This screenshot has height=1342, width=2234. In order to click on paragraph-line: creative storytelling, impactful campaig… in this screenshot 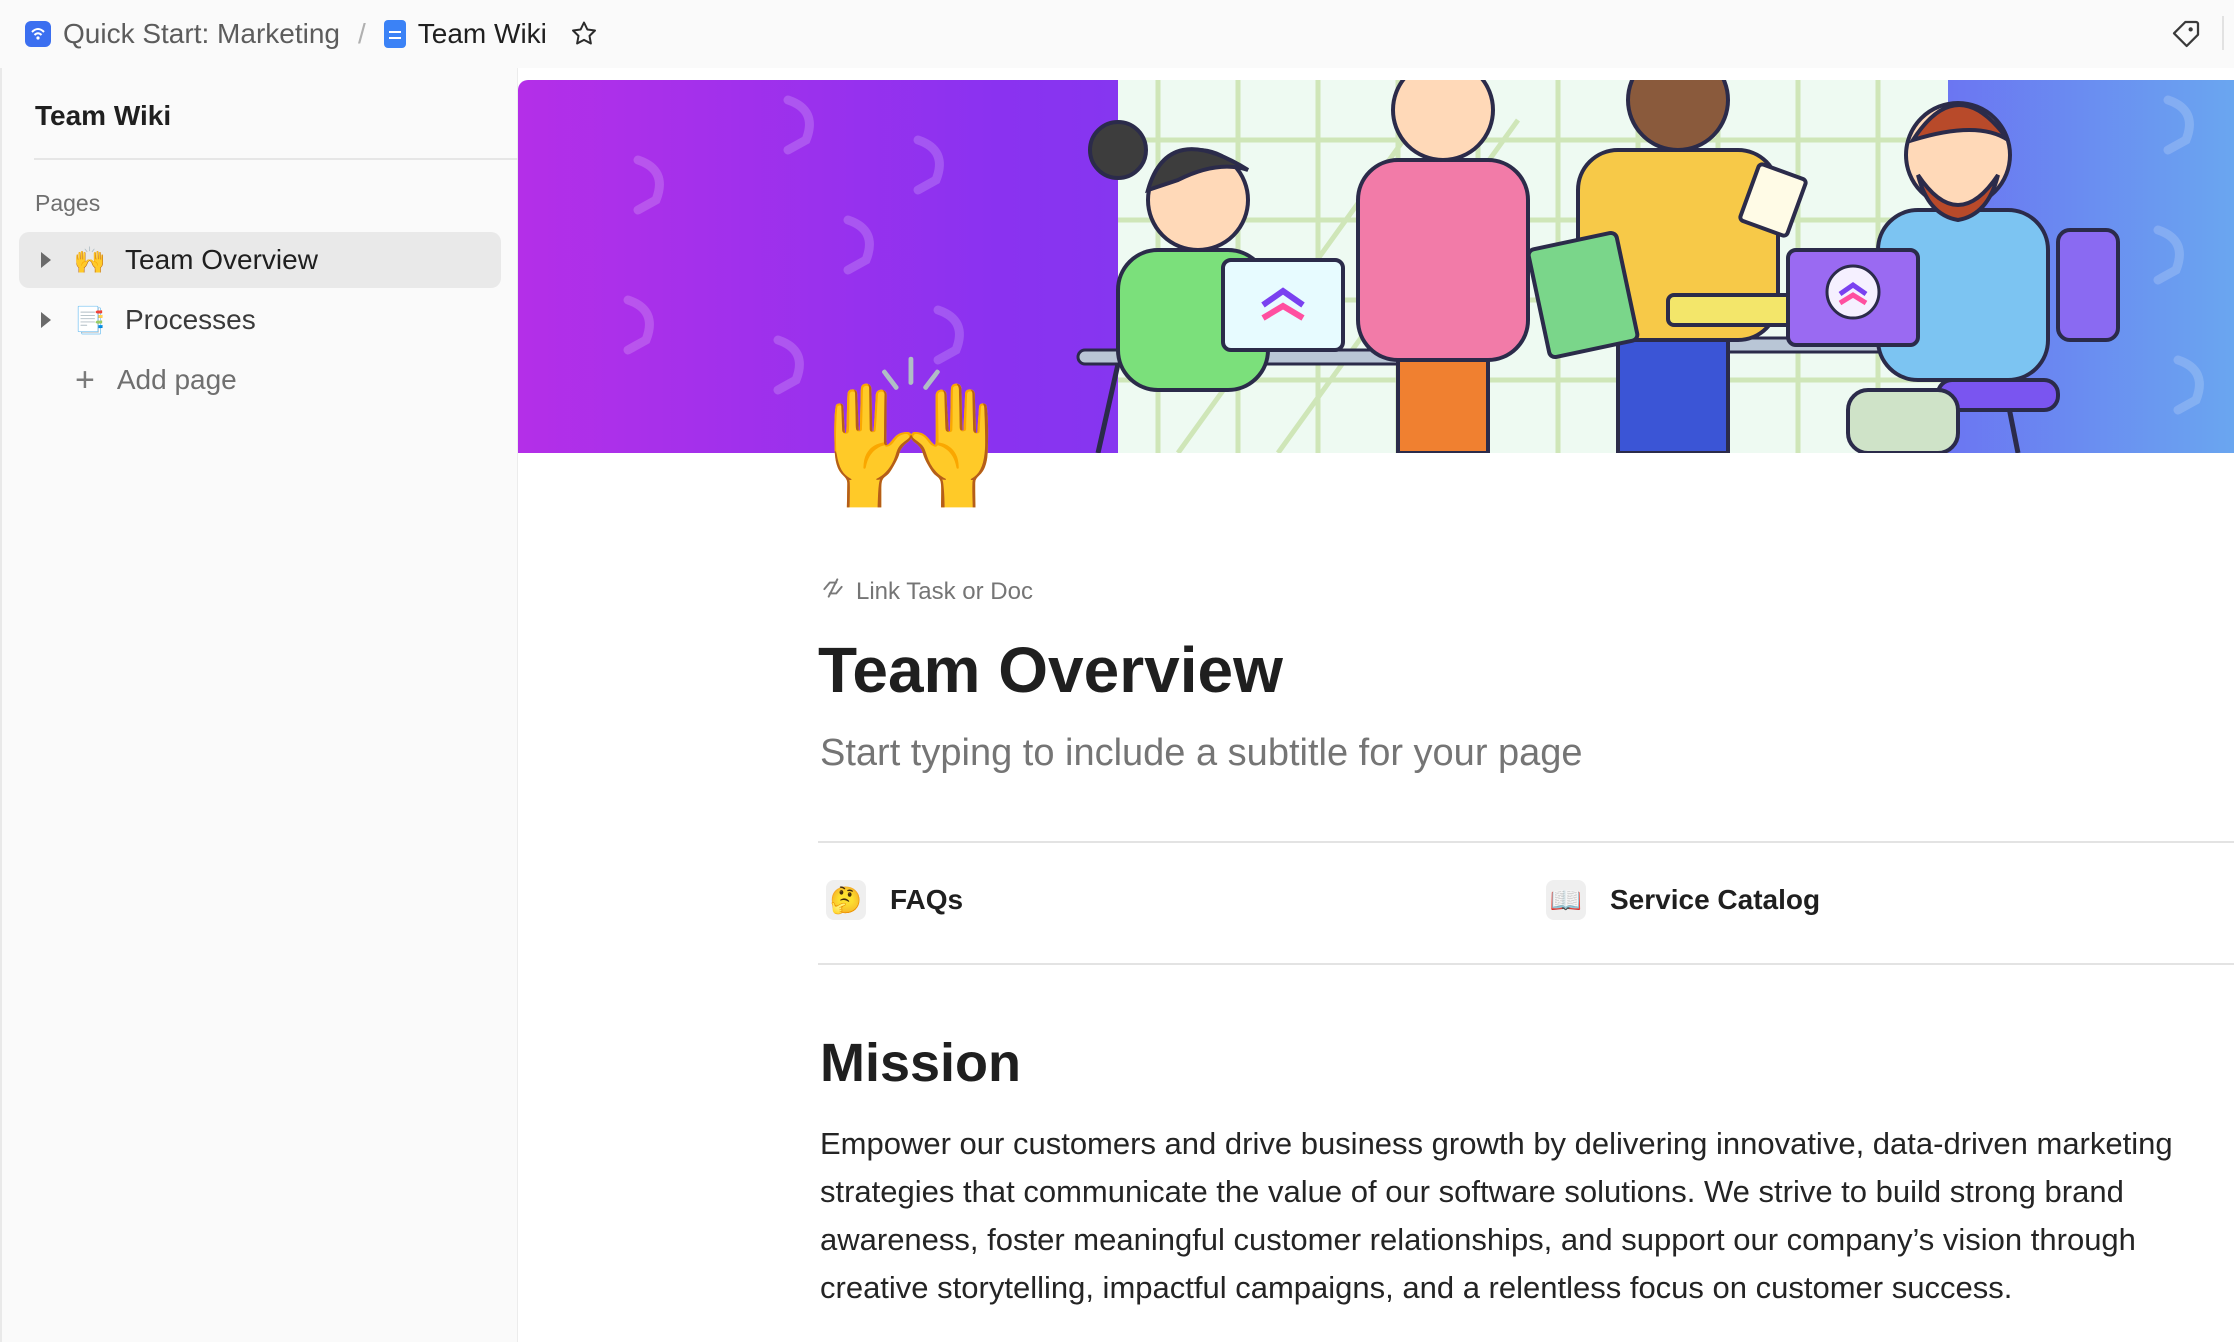, I will do `click(1416, 1287)`.